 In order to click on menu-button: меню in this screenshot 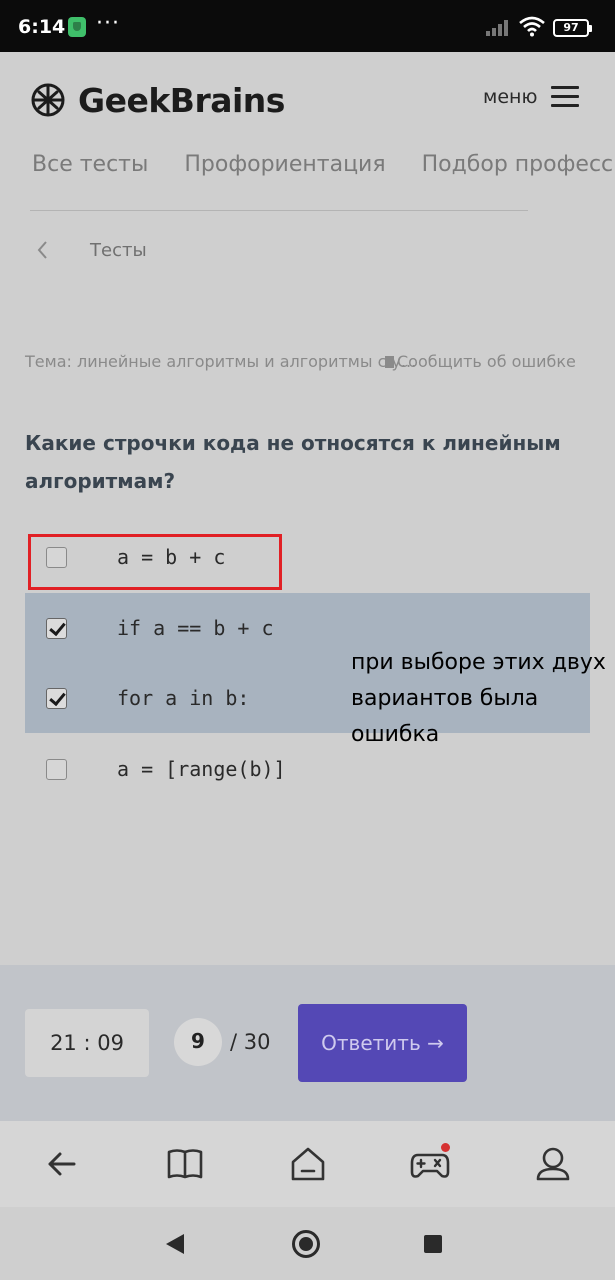, I will do `click(531, 97)`.